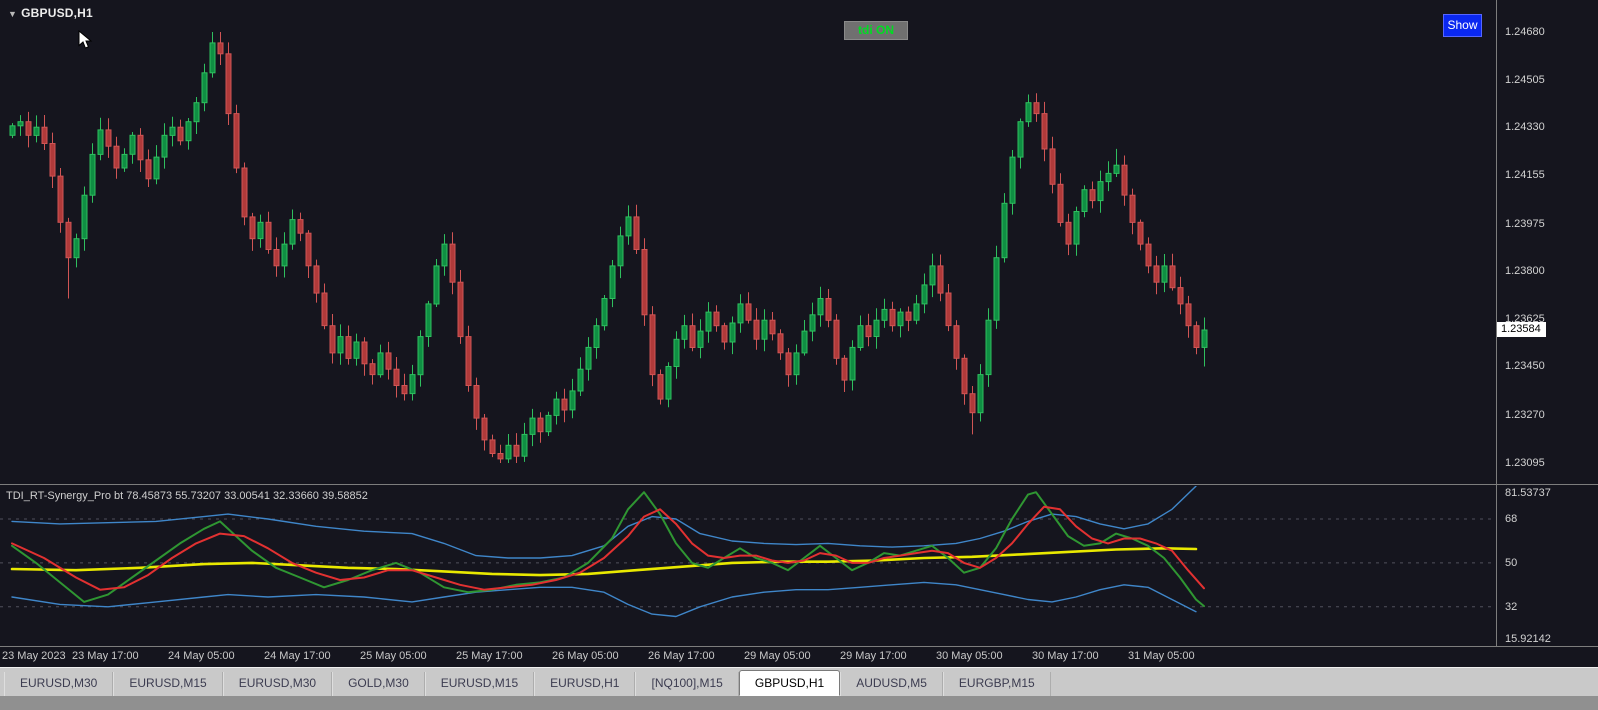 Image resolution: width=1598 pixels, height=710 pixels. Describe the element at coordinates (1462, 25) in the screenshot. I see `show-button: Show` at that location.